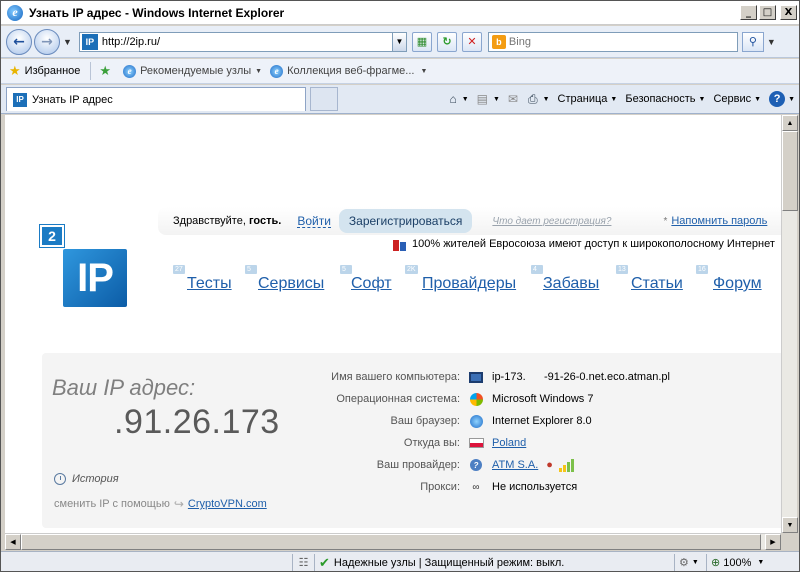 The image size is (800, 572). I want to click on arrow-icon: ↪, so click(178, 504).